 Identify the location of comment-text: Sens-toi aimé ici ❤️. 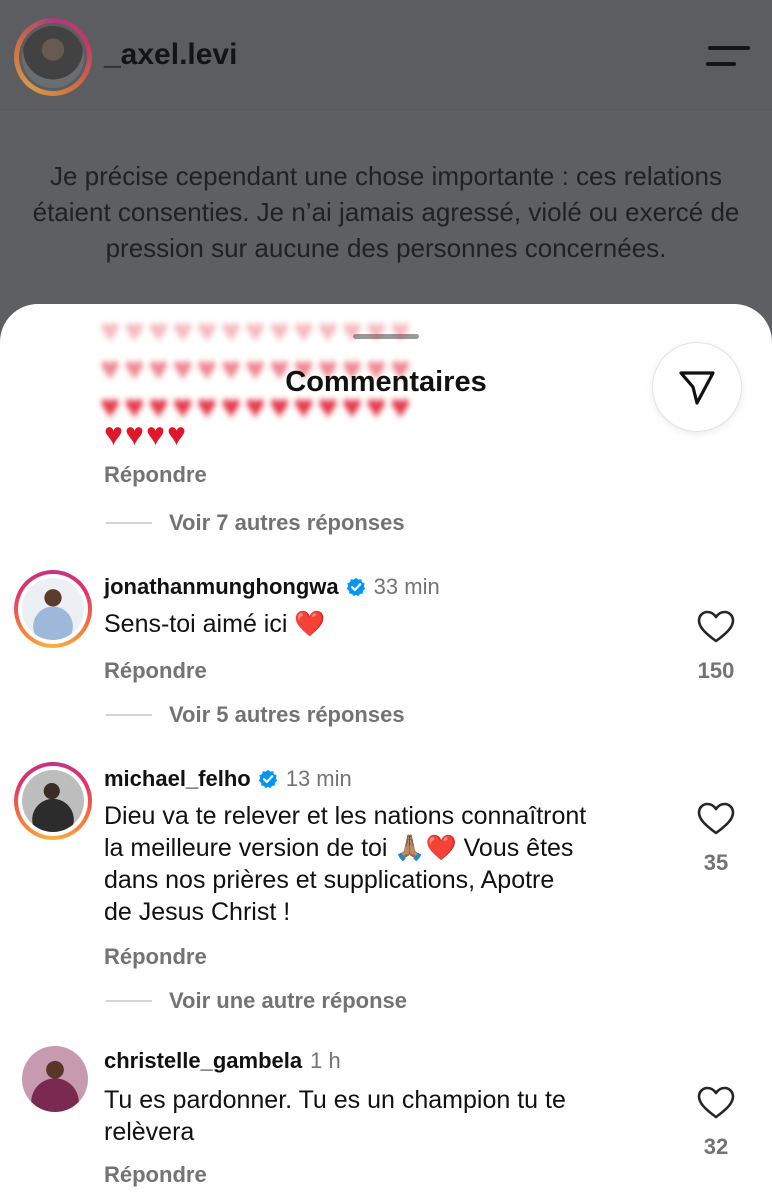
(215, 624).